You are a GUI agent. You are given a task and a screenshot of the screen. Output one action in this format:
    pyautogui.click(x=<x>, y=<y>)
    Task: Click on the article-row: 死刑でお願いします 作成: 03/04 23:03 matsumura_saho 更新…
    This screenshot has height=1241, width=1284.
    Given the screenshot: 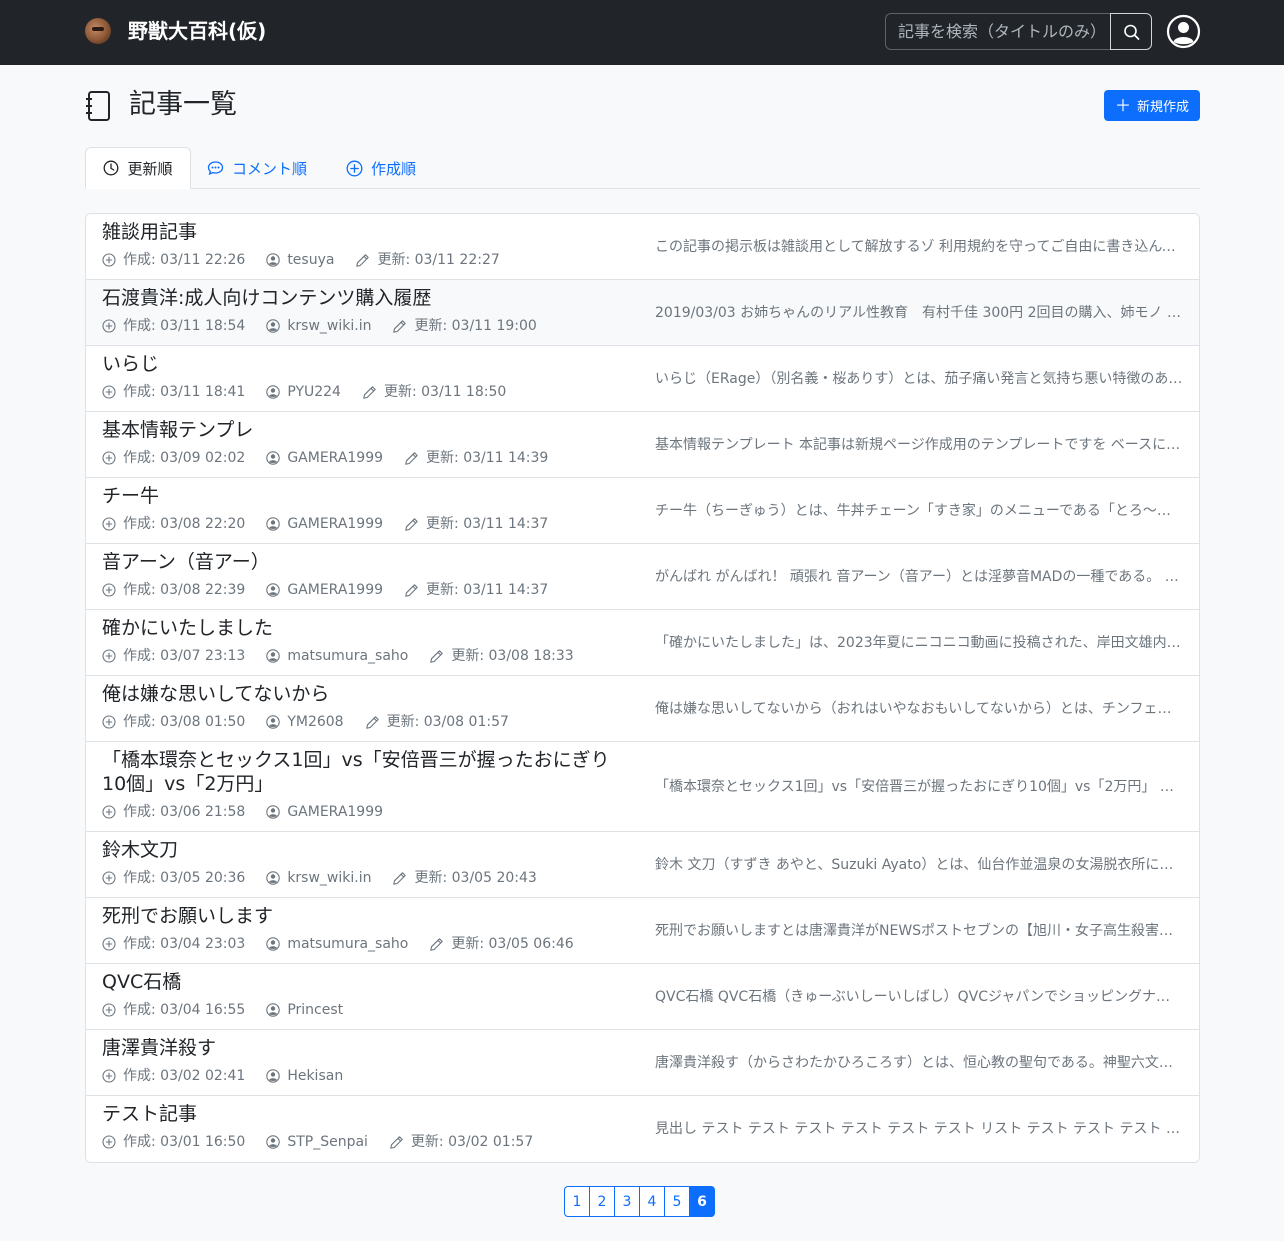 What is the action you would take?
    pyautogui.click(x=642, y=931)
    